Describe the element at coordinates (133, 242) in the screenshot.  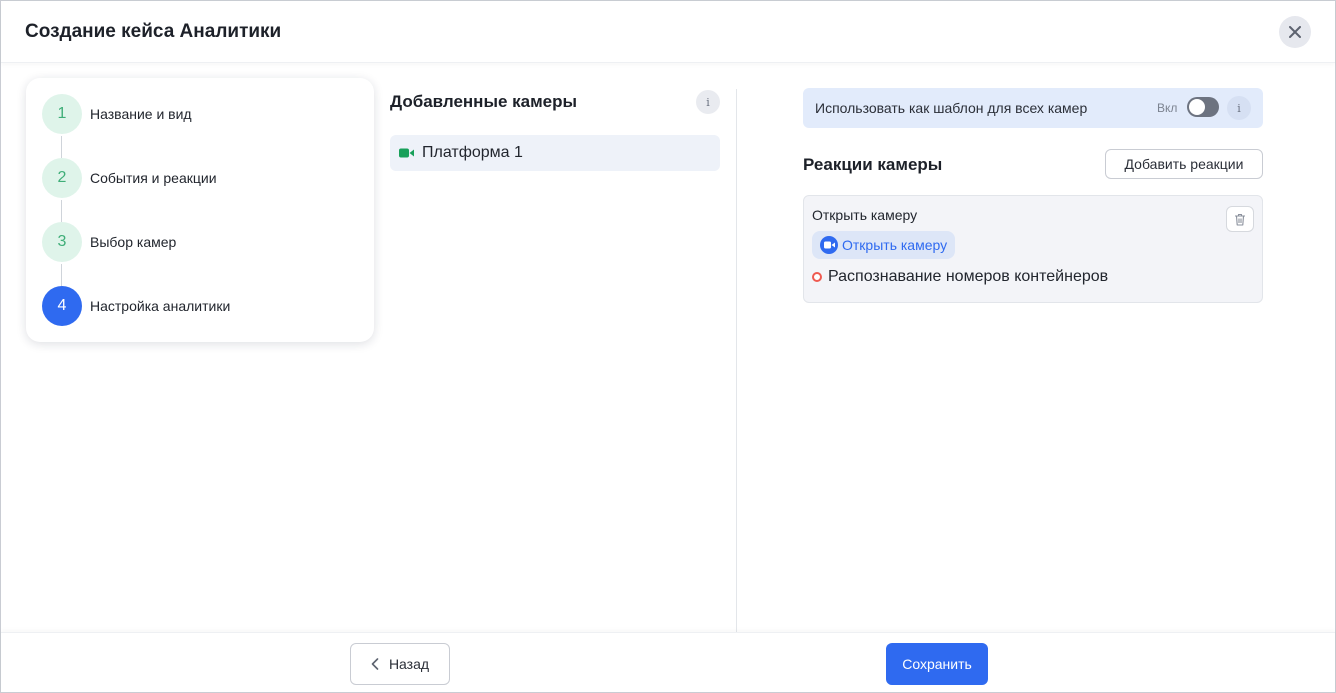
I see `step-label: Выбор камер` at that location.